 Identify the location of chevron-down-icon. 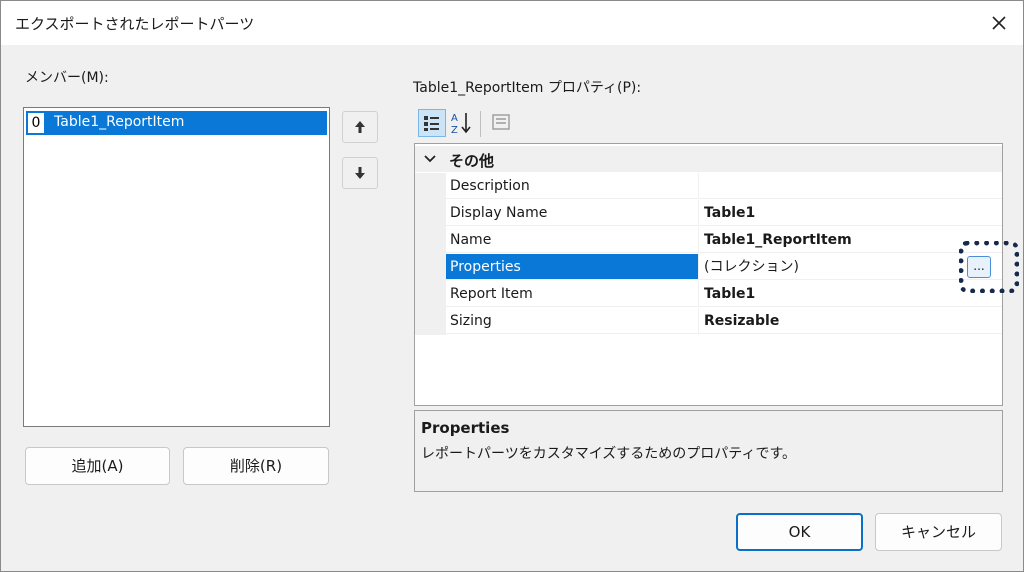
(430, 159).